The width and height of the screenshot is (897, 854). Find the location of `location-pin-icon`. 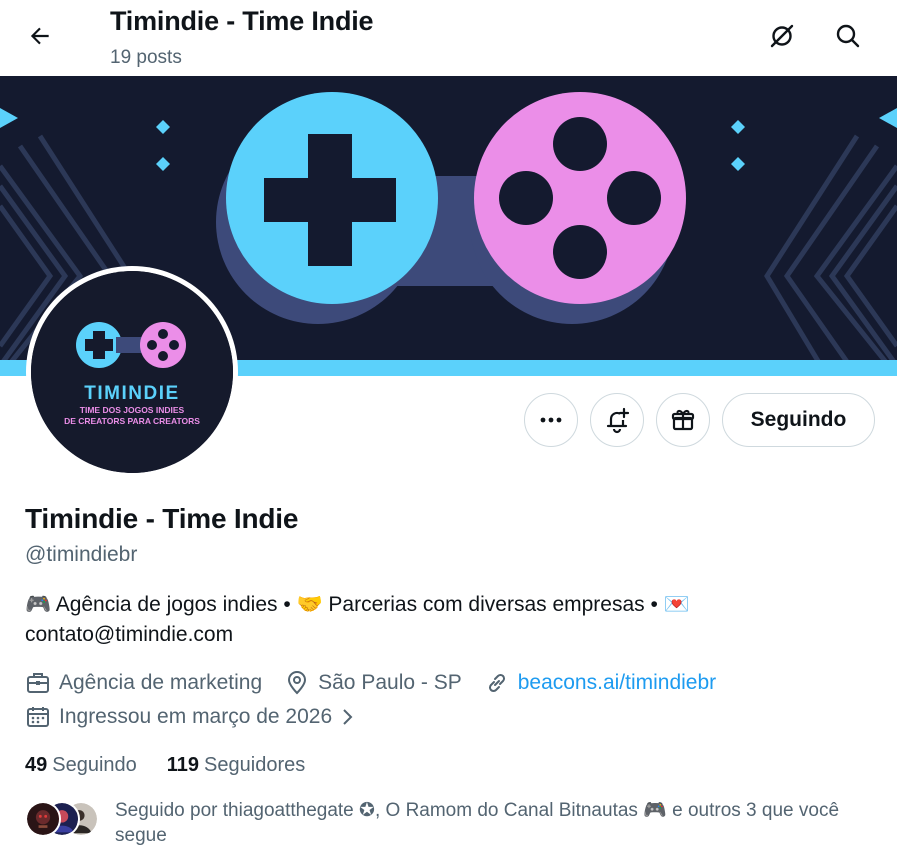

location-pin-icon is located at coordinates (297, 683).